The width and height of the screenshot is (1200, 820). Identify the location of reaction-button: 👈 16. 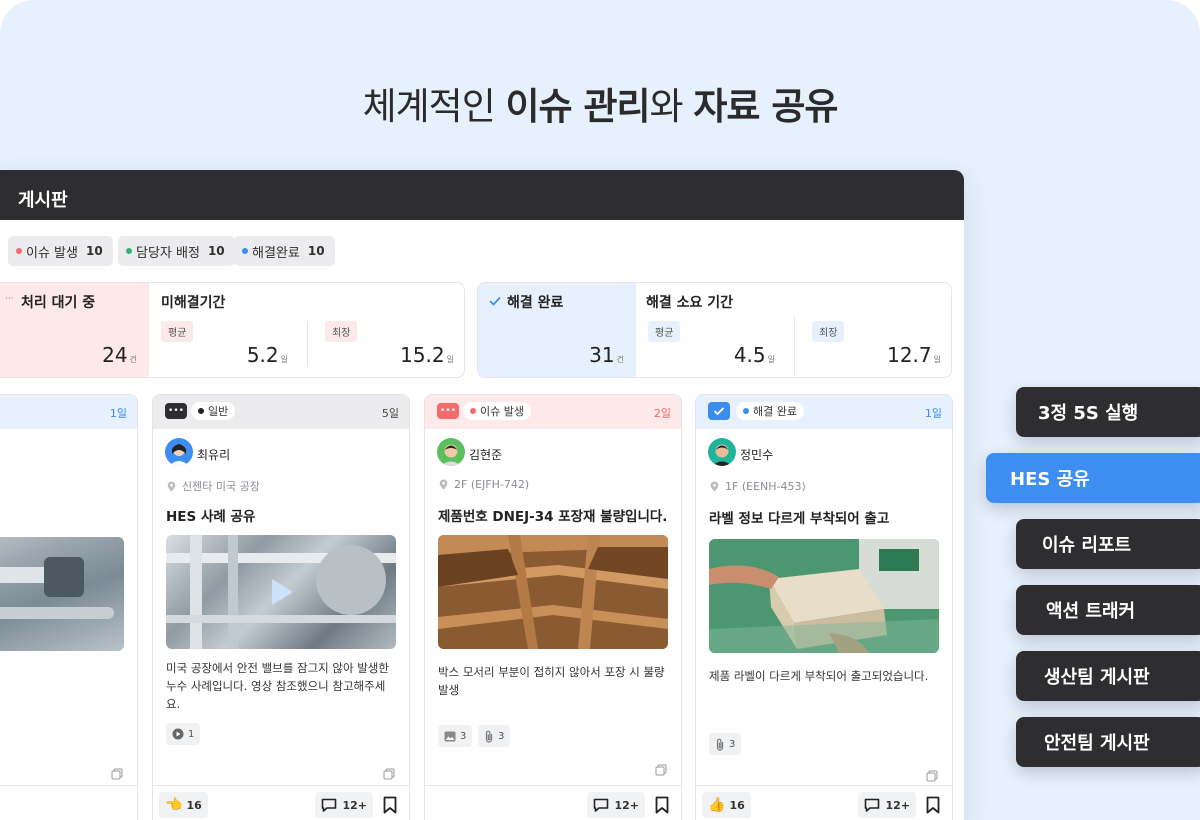
(183, 805).